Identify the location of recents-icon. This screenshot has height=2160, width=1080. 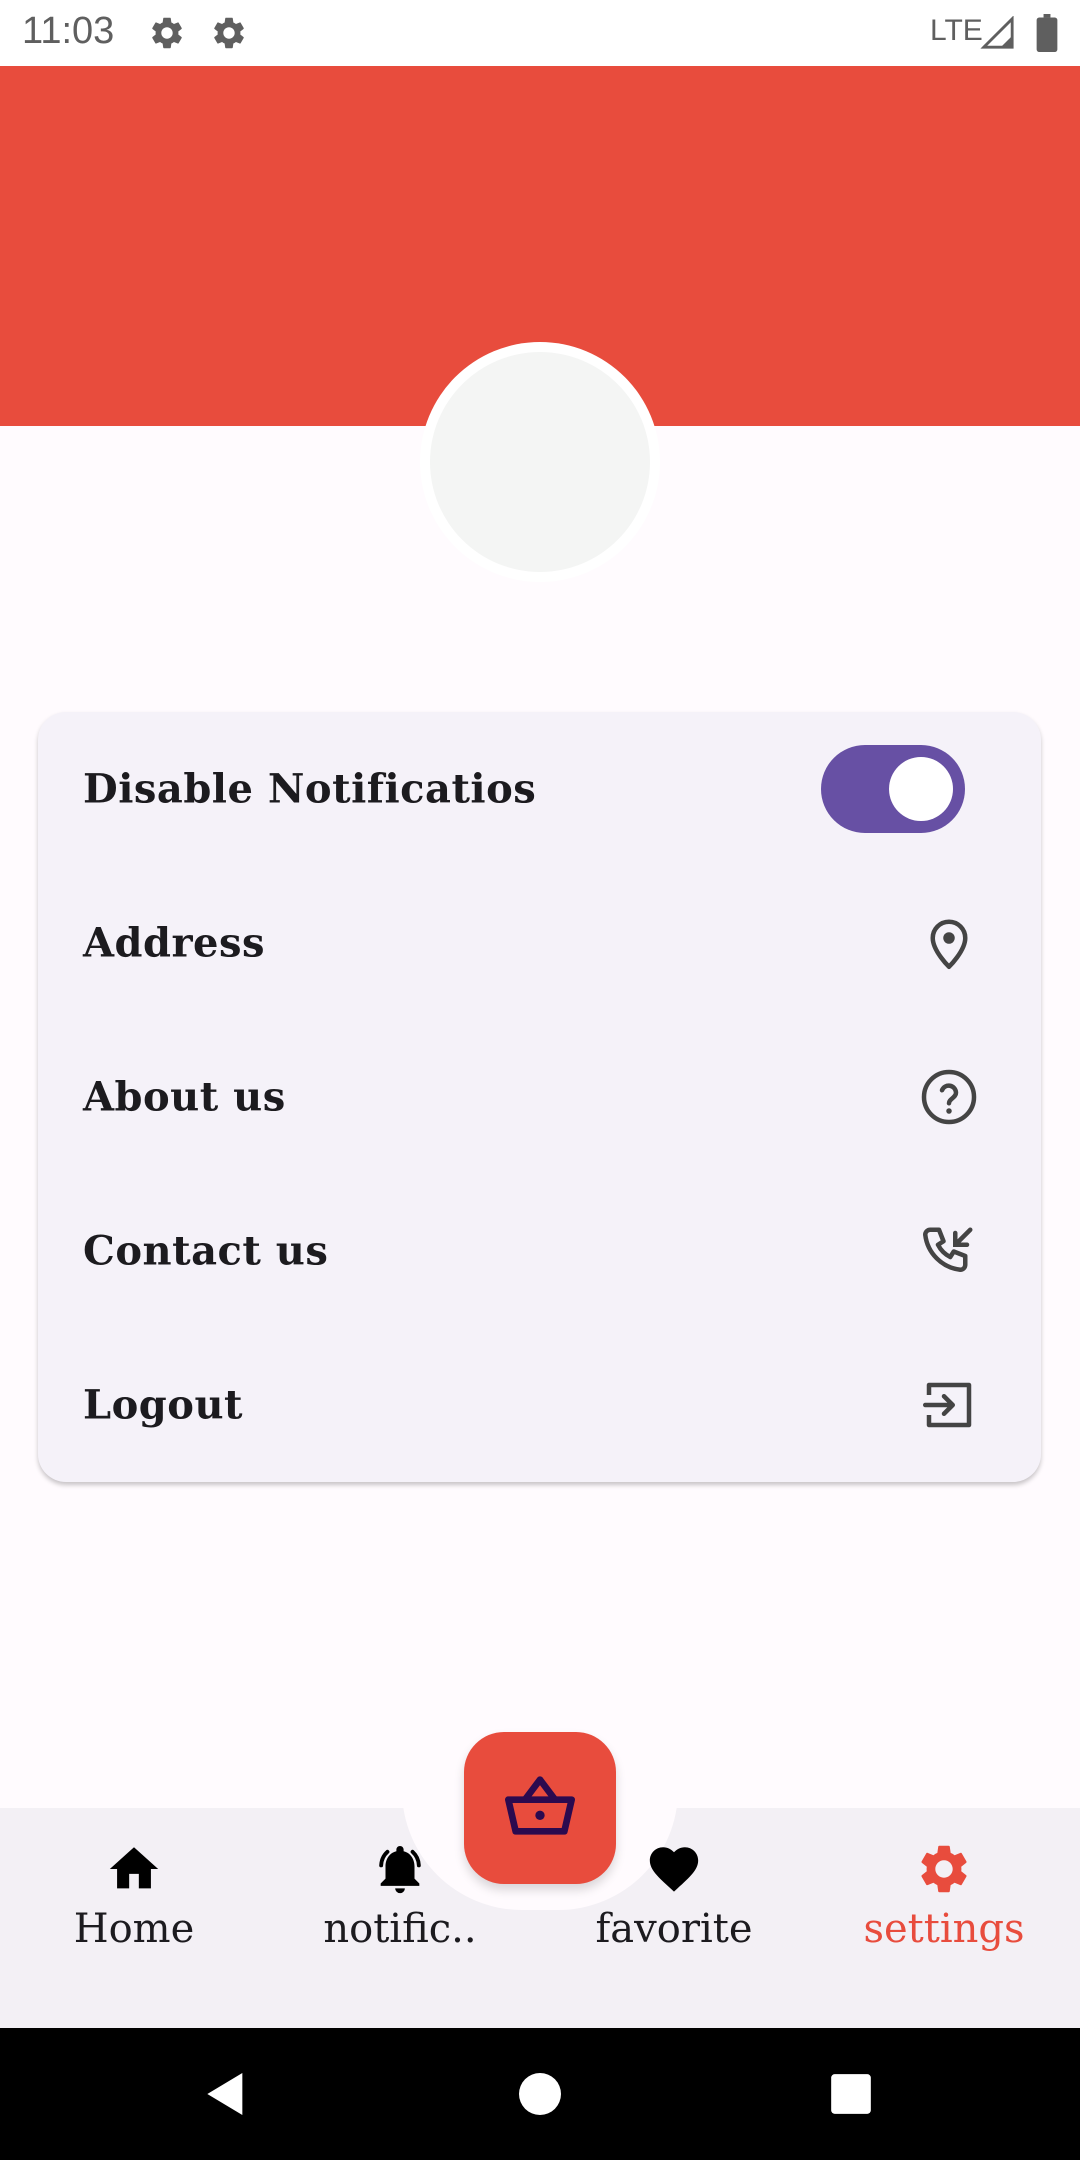
(851, 2094).